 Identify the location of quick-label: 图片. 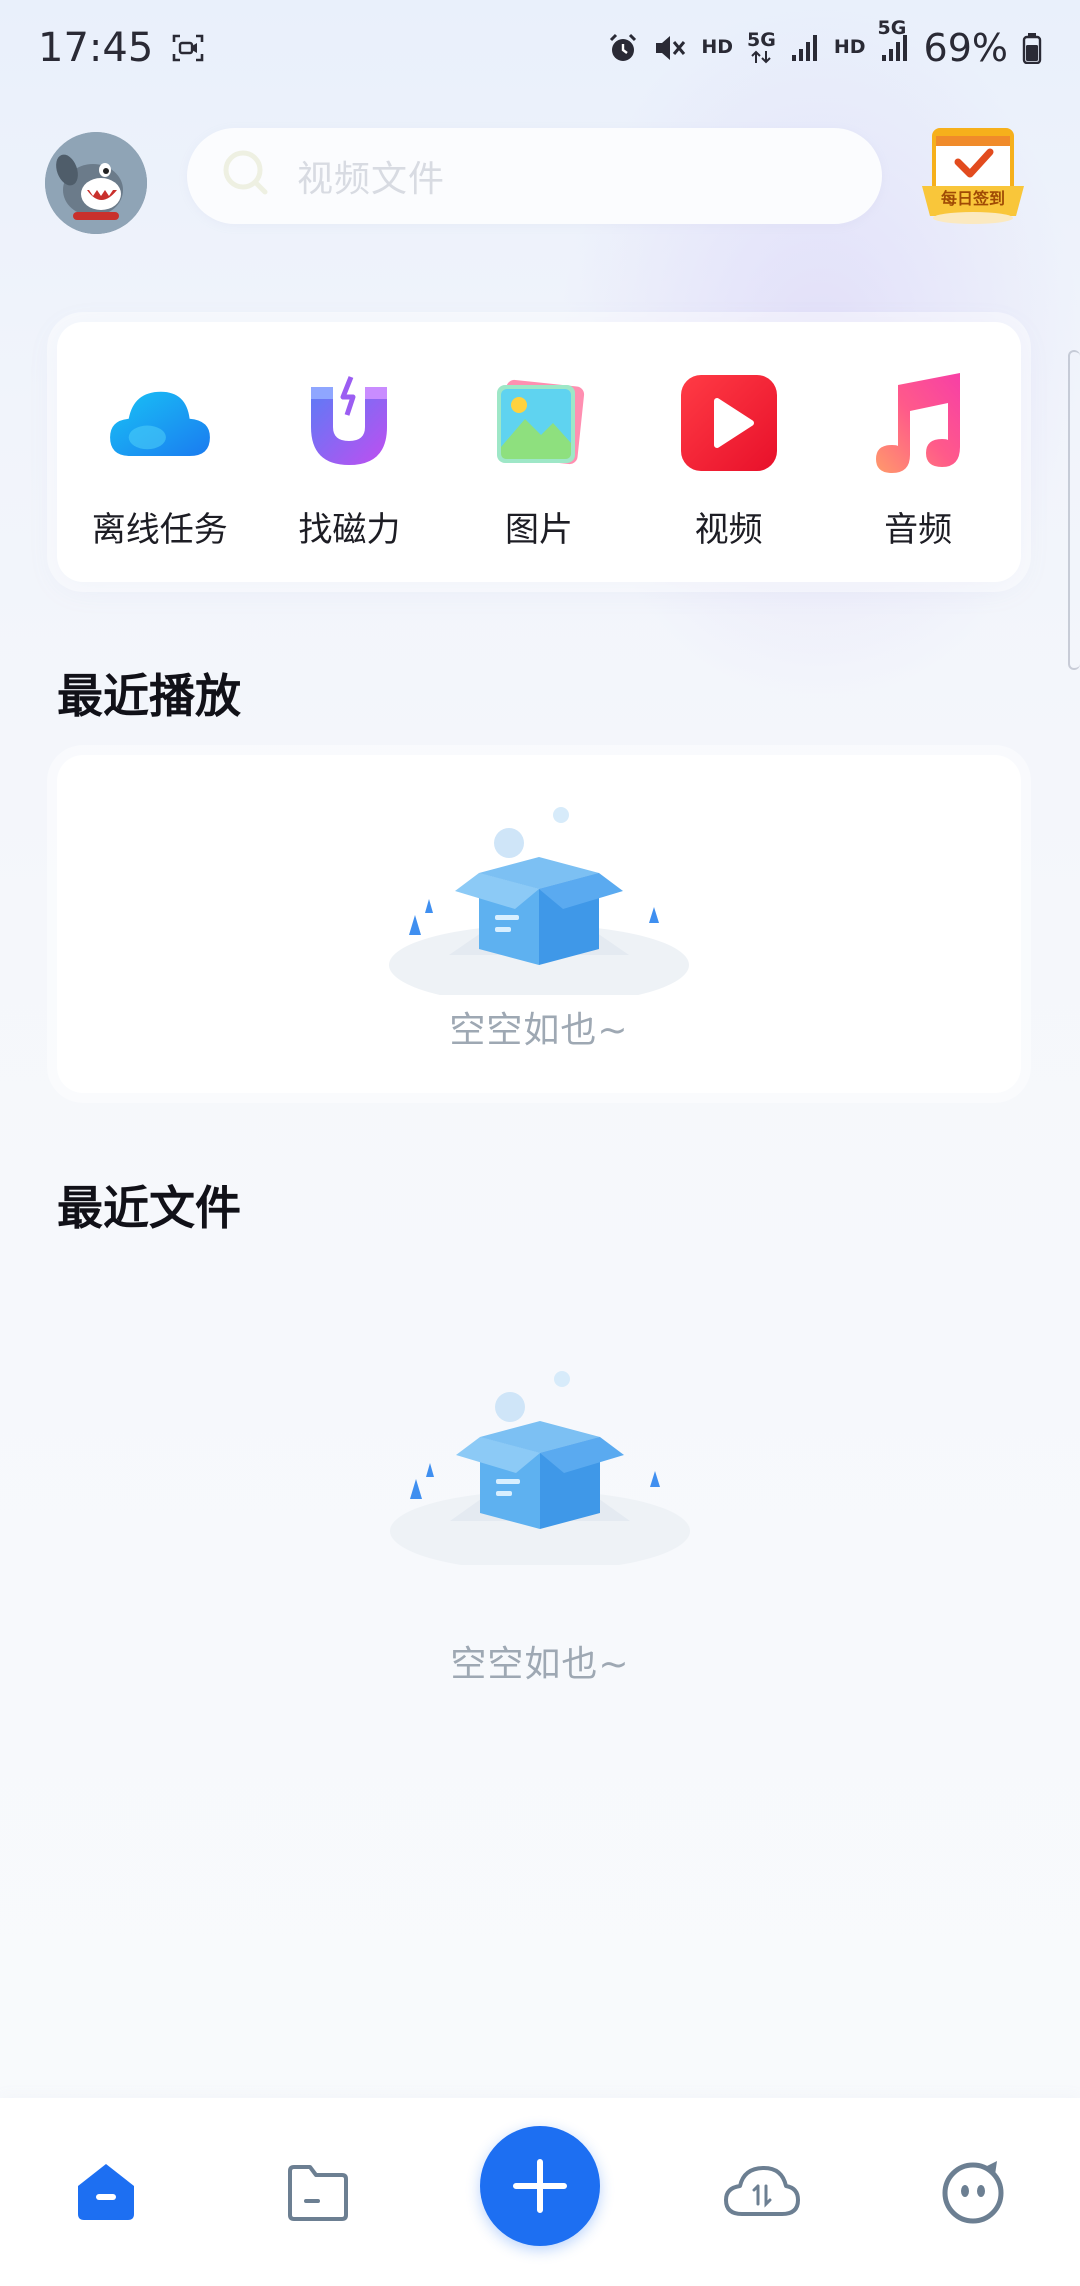
(538, 530).